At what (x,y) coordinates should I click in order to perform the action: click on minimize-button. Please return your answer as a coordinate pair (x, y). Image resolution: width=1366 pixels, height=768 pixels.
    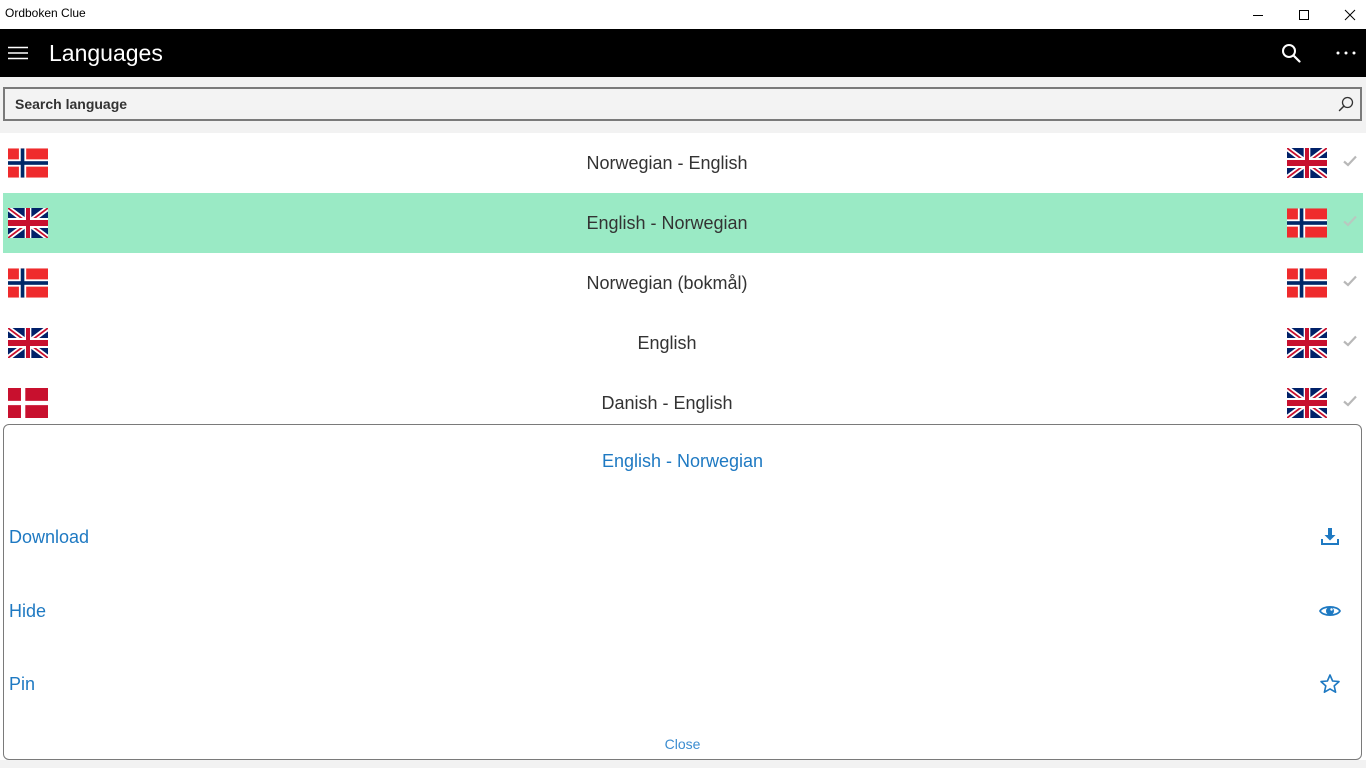
    Looking at the image, I should click on (1258, 14).